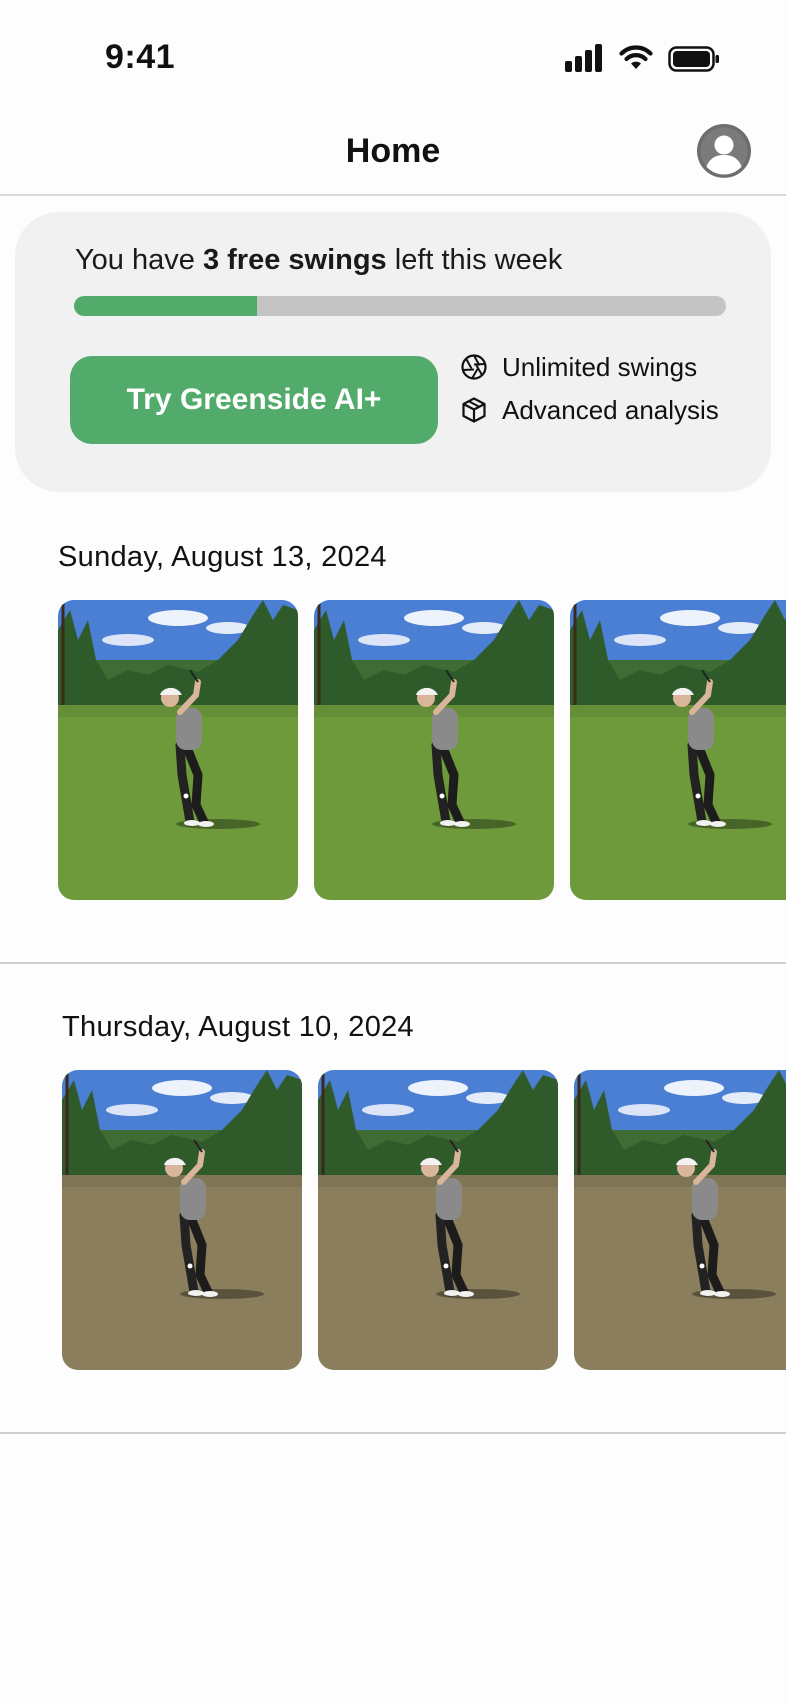 This screenshot has width=786, height=1704. What do you see at coordinates (294, 260) in the screenshot?
I see `free-swings-count: 3 free swings` at bounding box center [294, 260].